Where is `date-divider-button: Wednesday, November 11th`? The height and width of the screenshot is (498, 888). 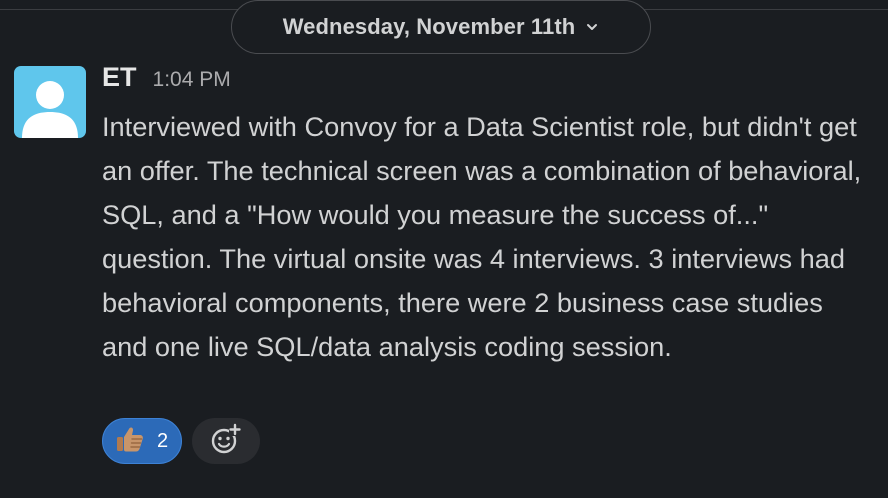 date-divider-button: Wednesday, November 11th is located at coordinates (441, 27).